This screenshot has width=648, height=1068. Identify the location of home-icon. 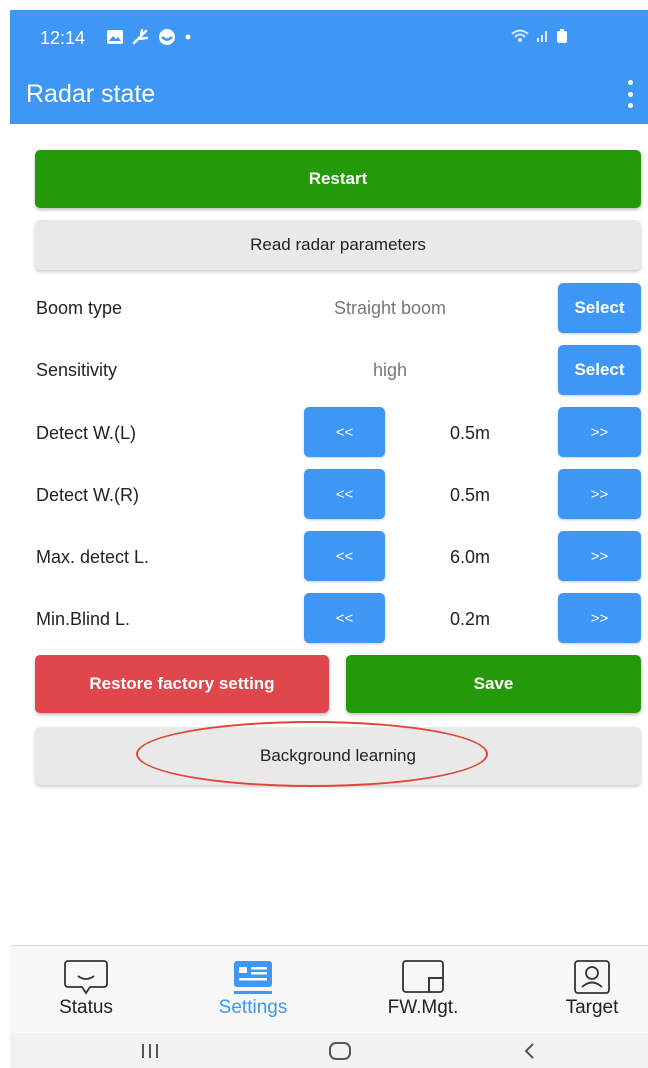
(340, 1051).